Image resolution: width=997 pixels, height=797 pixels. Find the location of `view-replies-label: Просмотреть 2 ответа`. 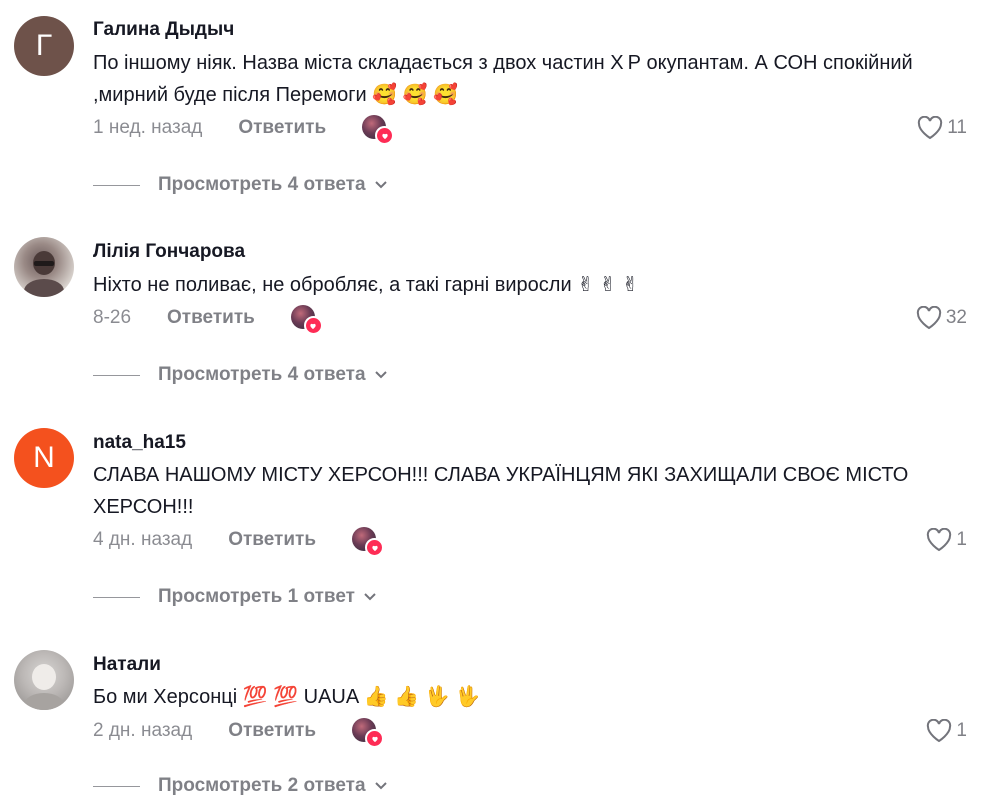

view-replies-label: Просмотреть 2 ответа is located at coordinates (262, 785).